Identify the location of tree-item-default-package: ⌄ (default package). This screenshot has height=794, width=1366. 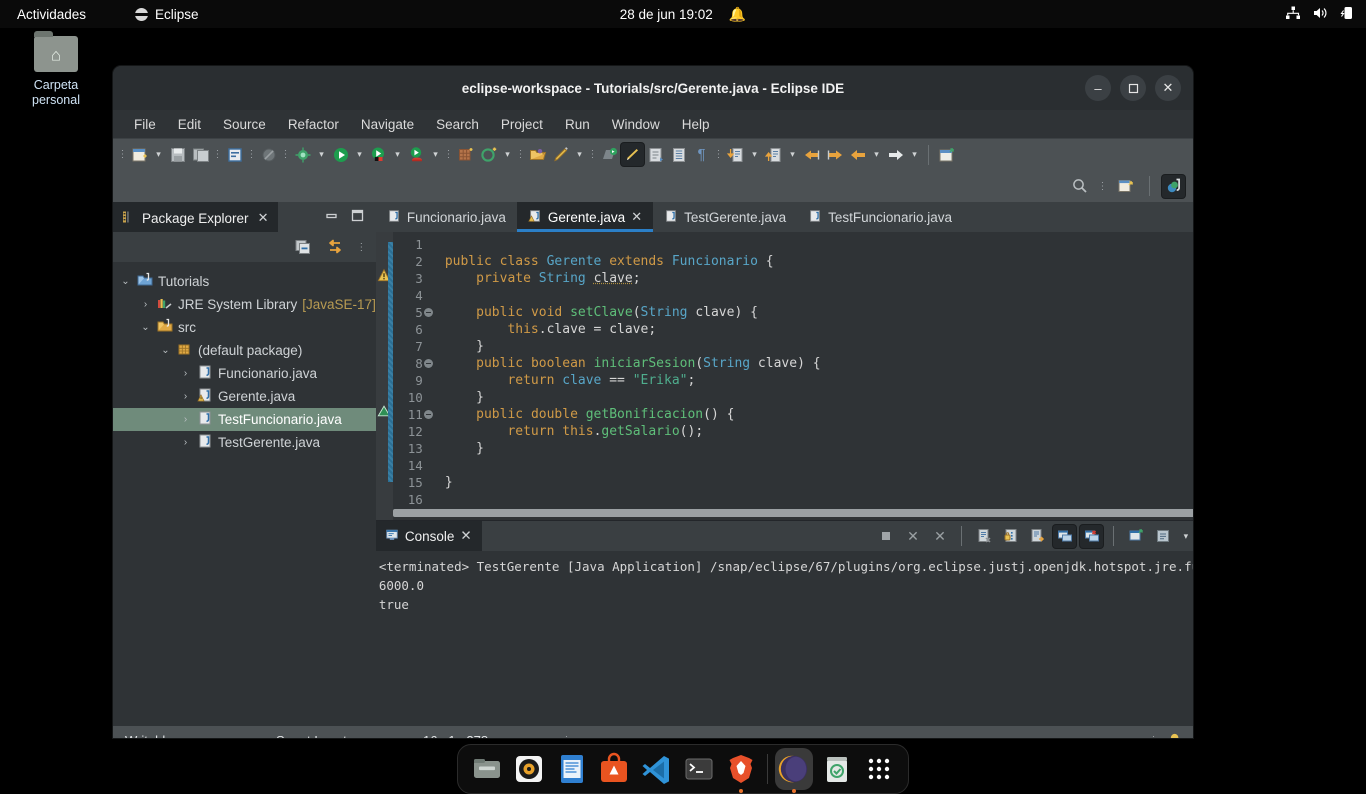
(244, 350).